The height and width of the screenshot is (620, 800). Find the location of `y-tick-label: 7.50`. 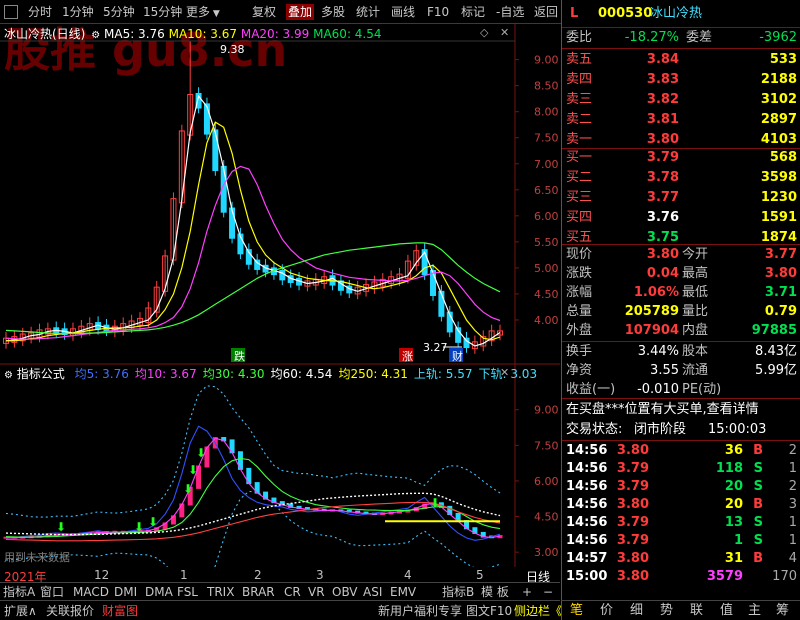

y-tick-label: 7.50 is located at coordinates (546, 138).